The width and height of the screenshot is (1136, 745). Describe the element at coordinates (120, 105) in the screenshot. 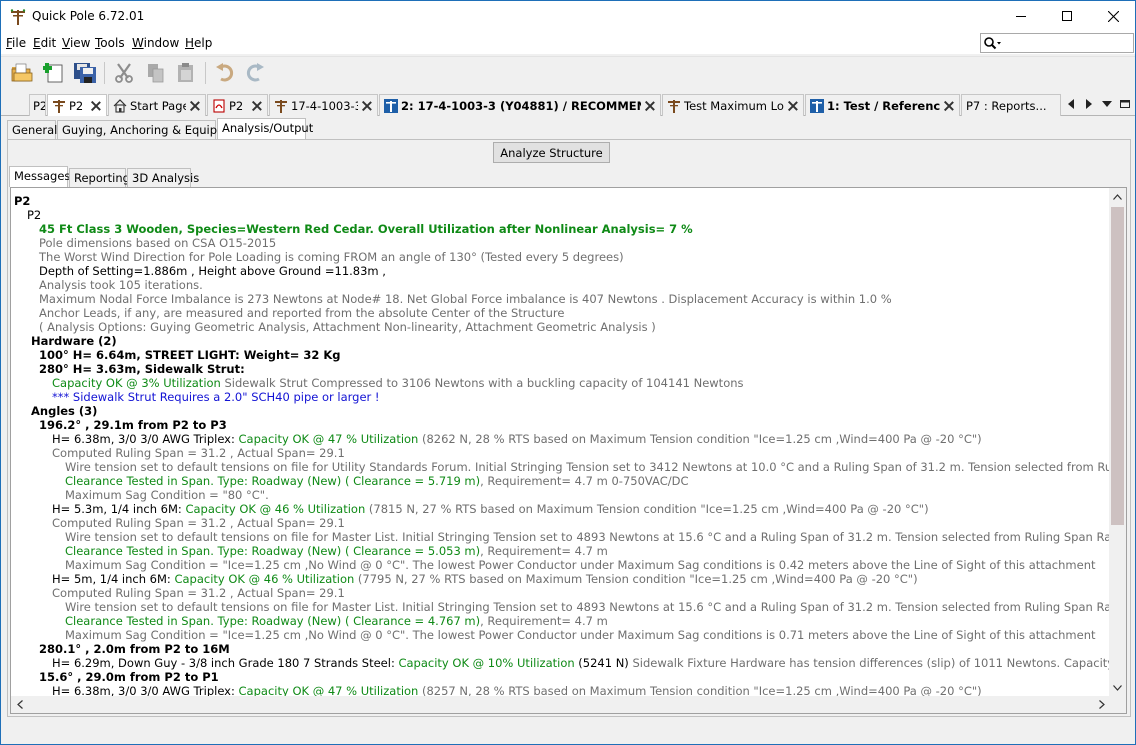

I see `home-icon` at that location.